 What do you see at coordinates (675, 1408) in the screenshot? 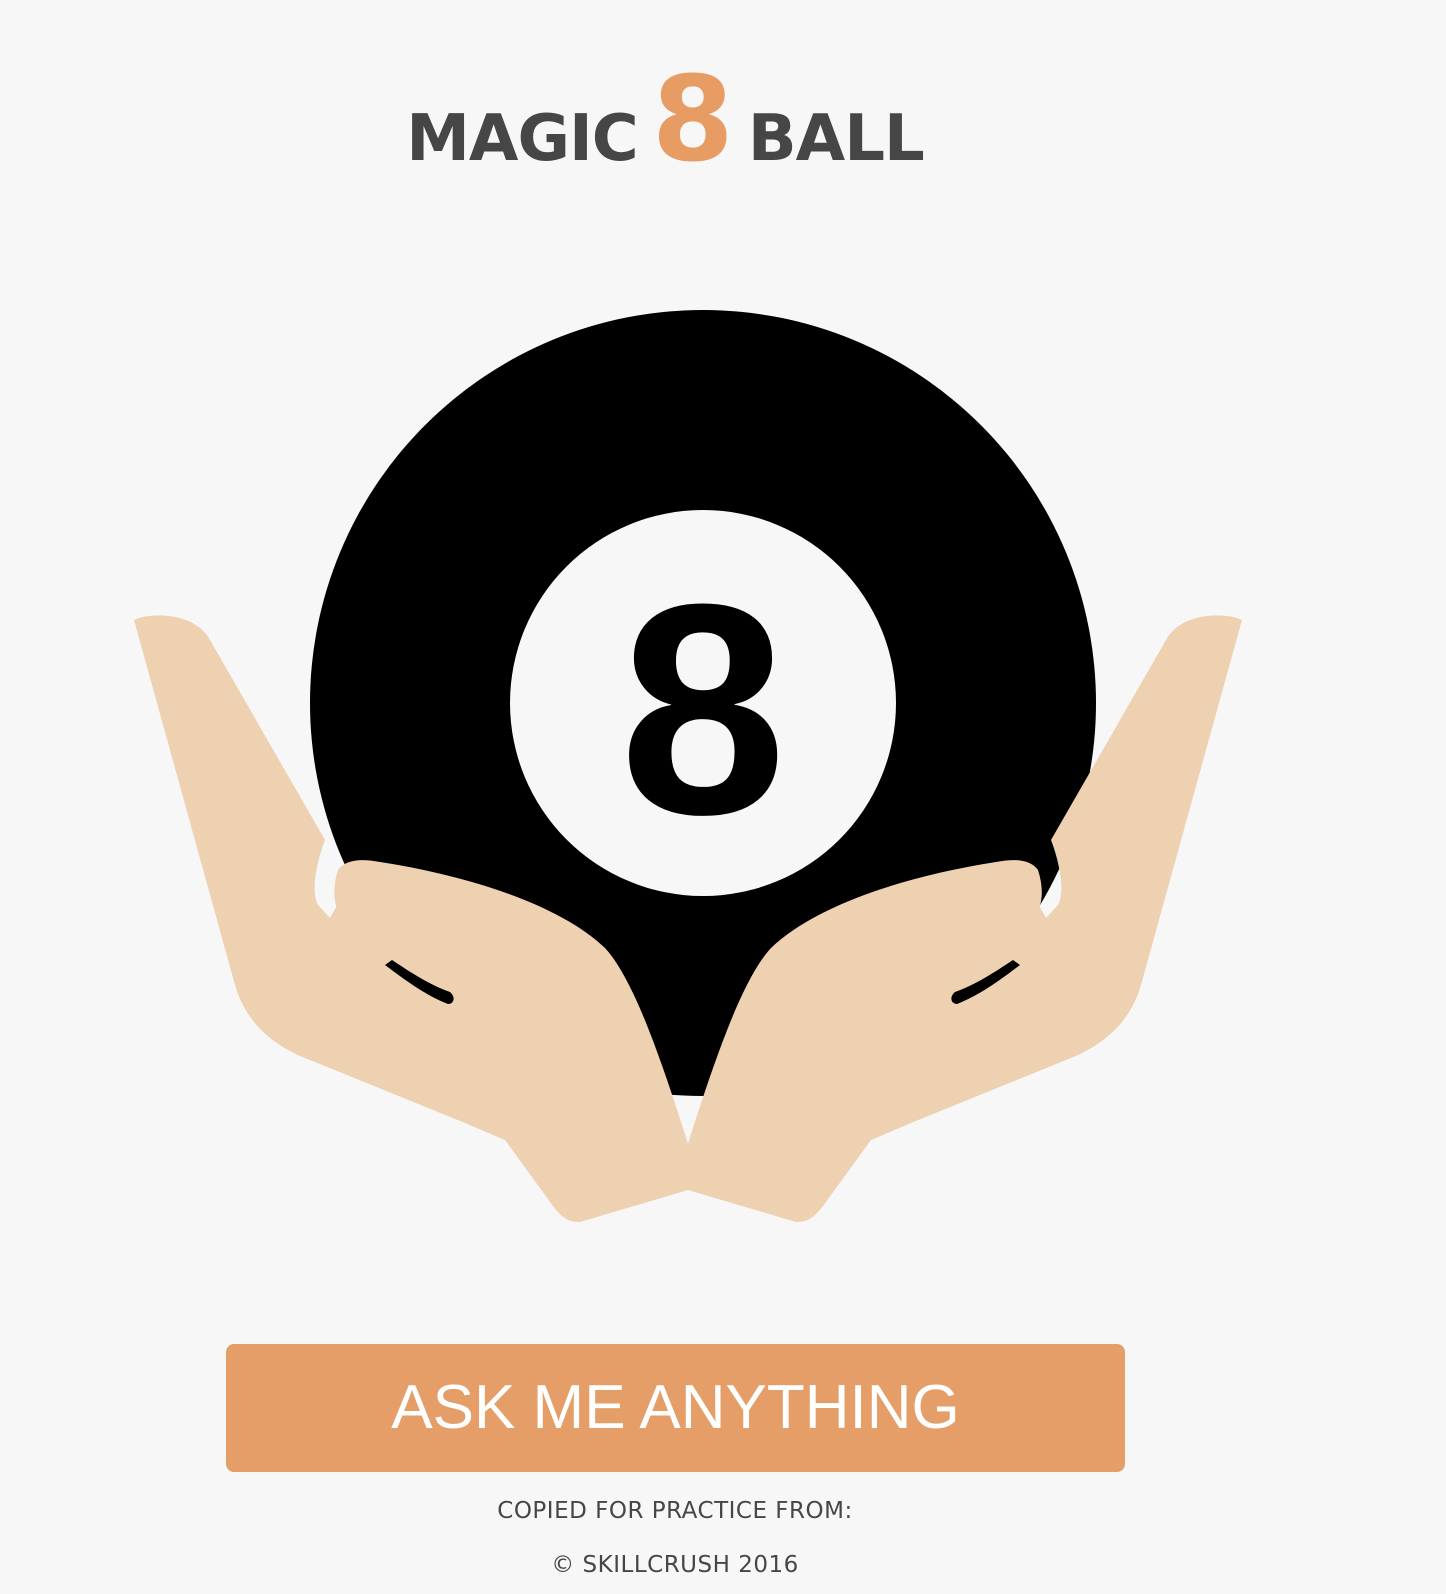
I see `ask-me-anything-button: ASK ME ANYTHING` at bounding box center [675, 1408].